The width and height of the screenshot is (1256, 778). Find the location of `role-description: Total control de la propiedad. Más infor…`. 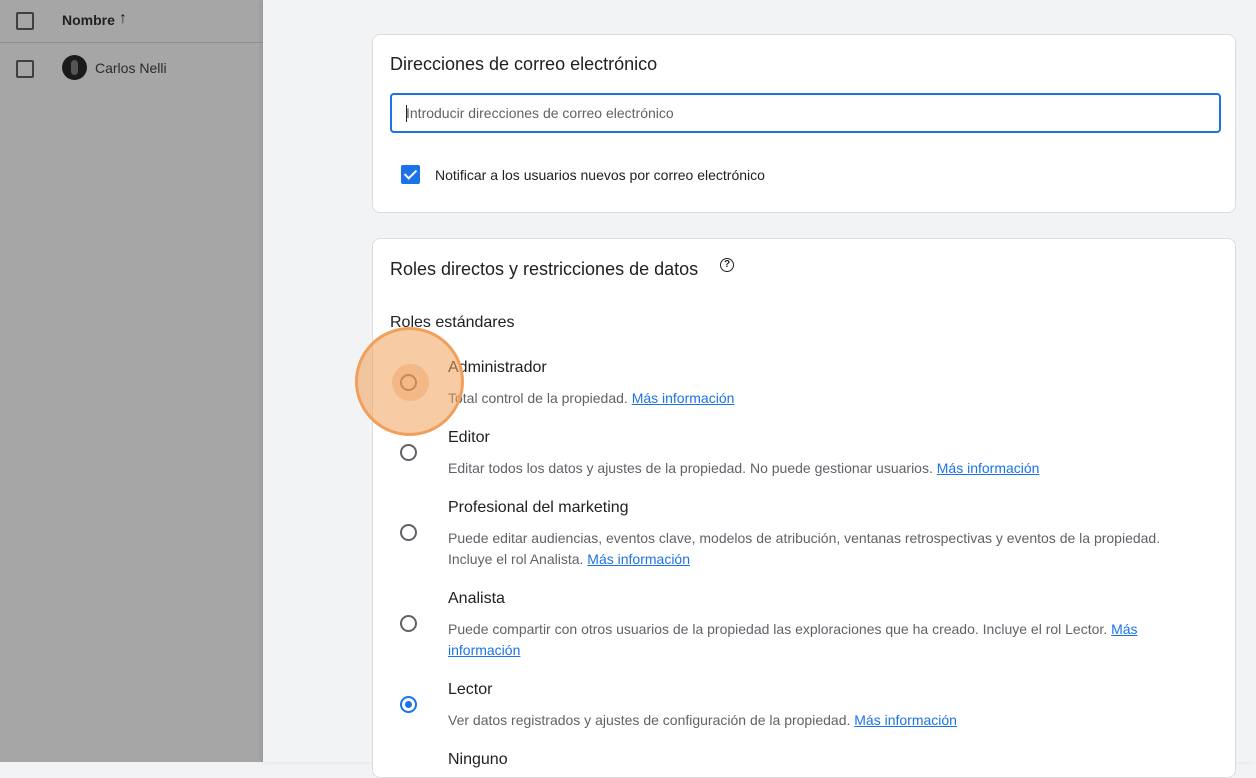

role-description: Total control de la propiedad. Más infor… is located at coordinates (591, 398).